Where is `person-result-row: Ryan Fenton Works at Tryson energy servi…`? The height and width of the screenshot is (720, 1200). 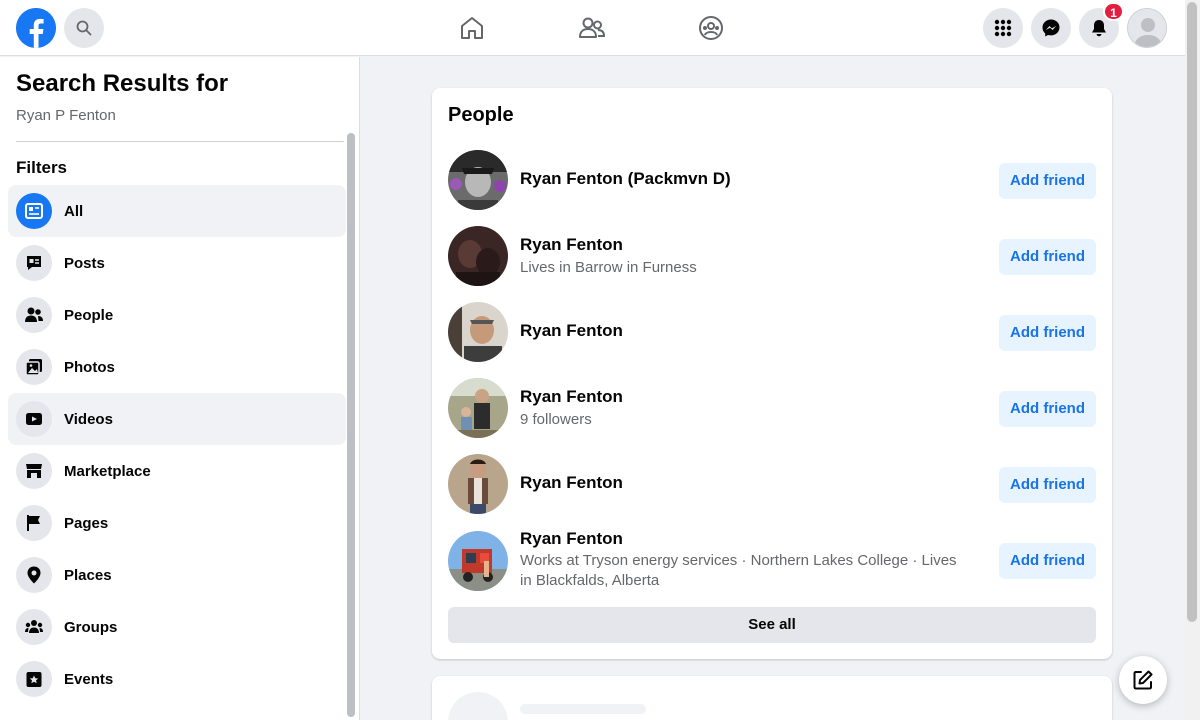 person-result-row: Ryan Fenton Works at Tryson energy servi… is located at coordinates (772, 561).